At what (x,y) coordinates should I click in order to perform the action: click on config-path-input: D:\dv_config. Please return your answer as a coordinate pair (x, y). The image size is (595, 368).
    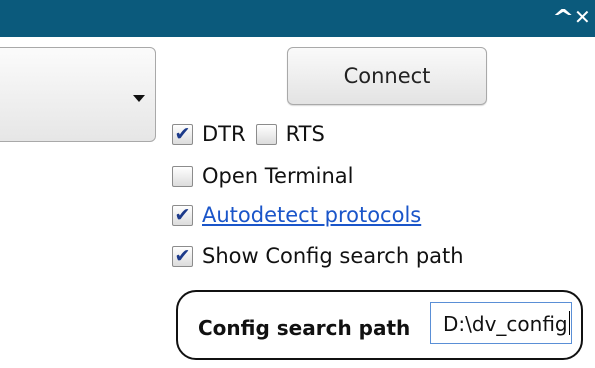
    Looking at the image, I should click on (501, 323).